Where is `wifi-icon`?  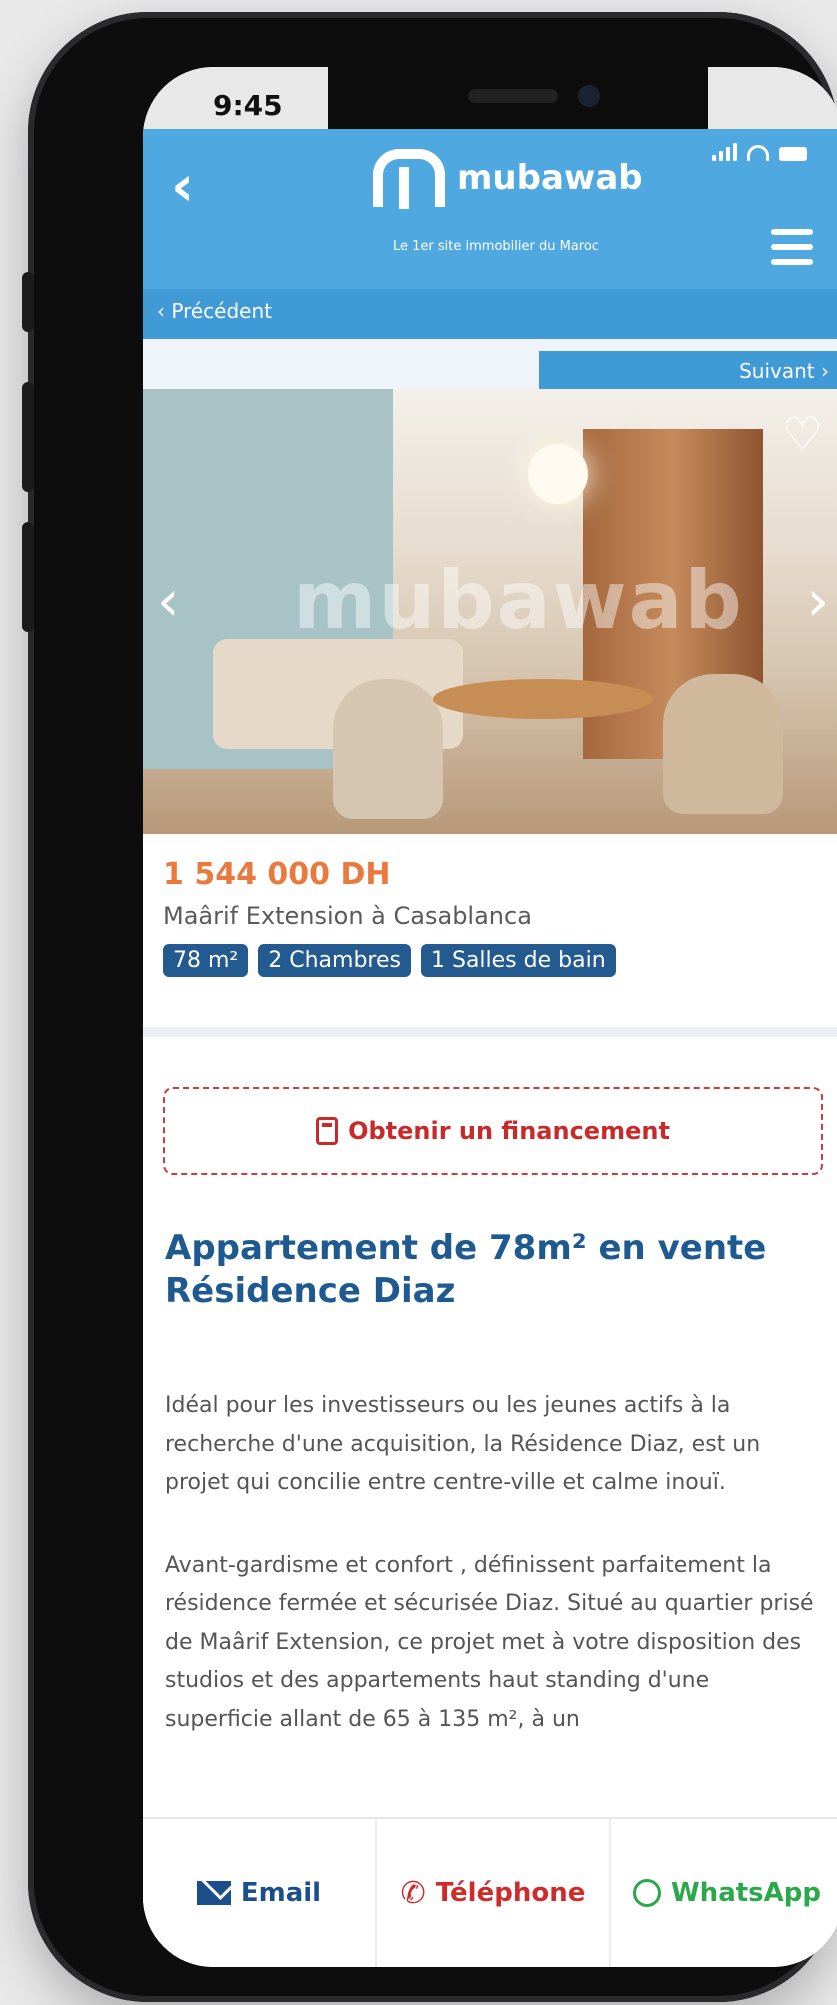 wifi-icon is located at coordinates (758, 153).